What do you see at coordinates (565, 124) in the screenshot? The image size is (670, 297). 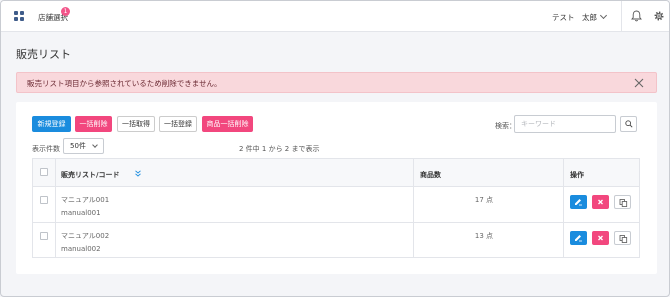 I see `search-input` at bounding box center [565, 124].